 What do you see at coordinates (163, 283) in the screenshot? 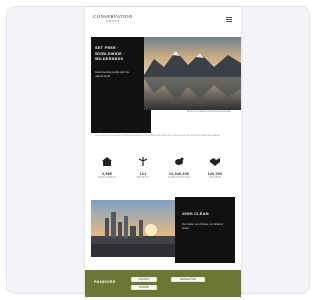
I see `footer: PANDORE CONTACT NEWSLETTER DONATE` at bounding box center [163, 283].